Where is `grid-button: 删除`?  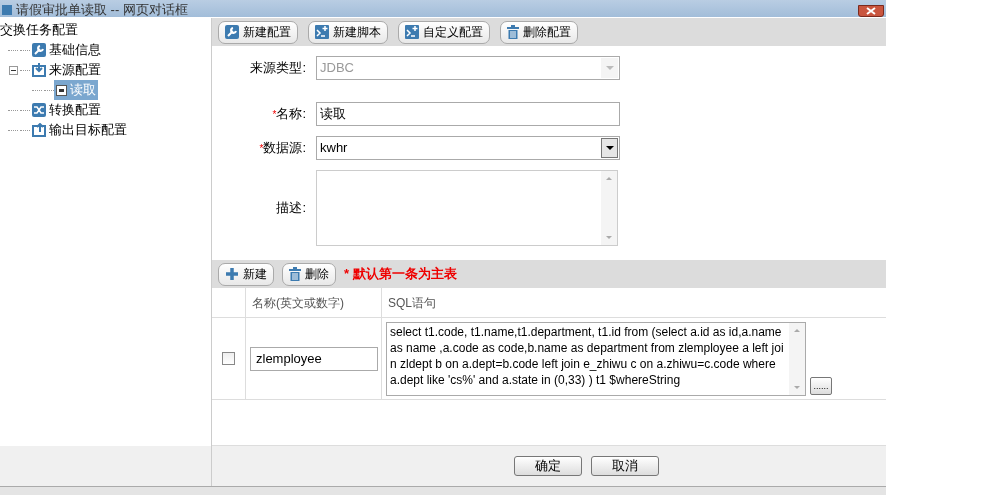
grid-button: 删除 is located at coordinates (309, 274).